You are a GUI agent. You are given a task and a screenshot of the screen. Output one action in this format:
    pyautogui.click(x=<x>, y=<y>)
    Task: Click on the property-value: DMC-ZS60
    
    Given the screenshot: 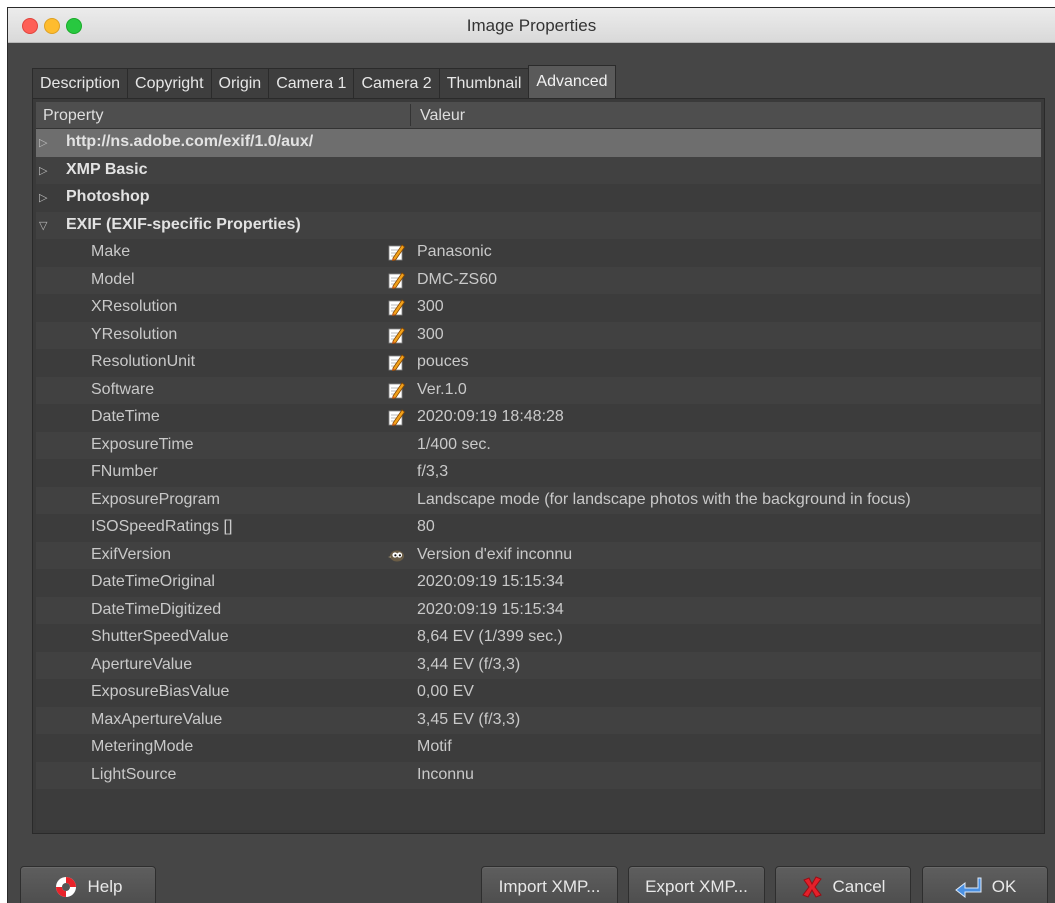 What is the action you would take?
    pyautogui.click(x=457, y=279)
    